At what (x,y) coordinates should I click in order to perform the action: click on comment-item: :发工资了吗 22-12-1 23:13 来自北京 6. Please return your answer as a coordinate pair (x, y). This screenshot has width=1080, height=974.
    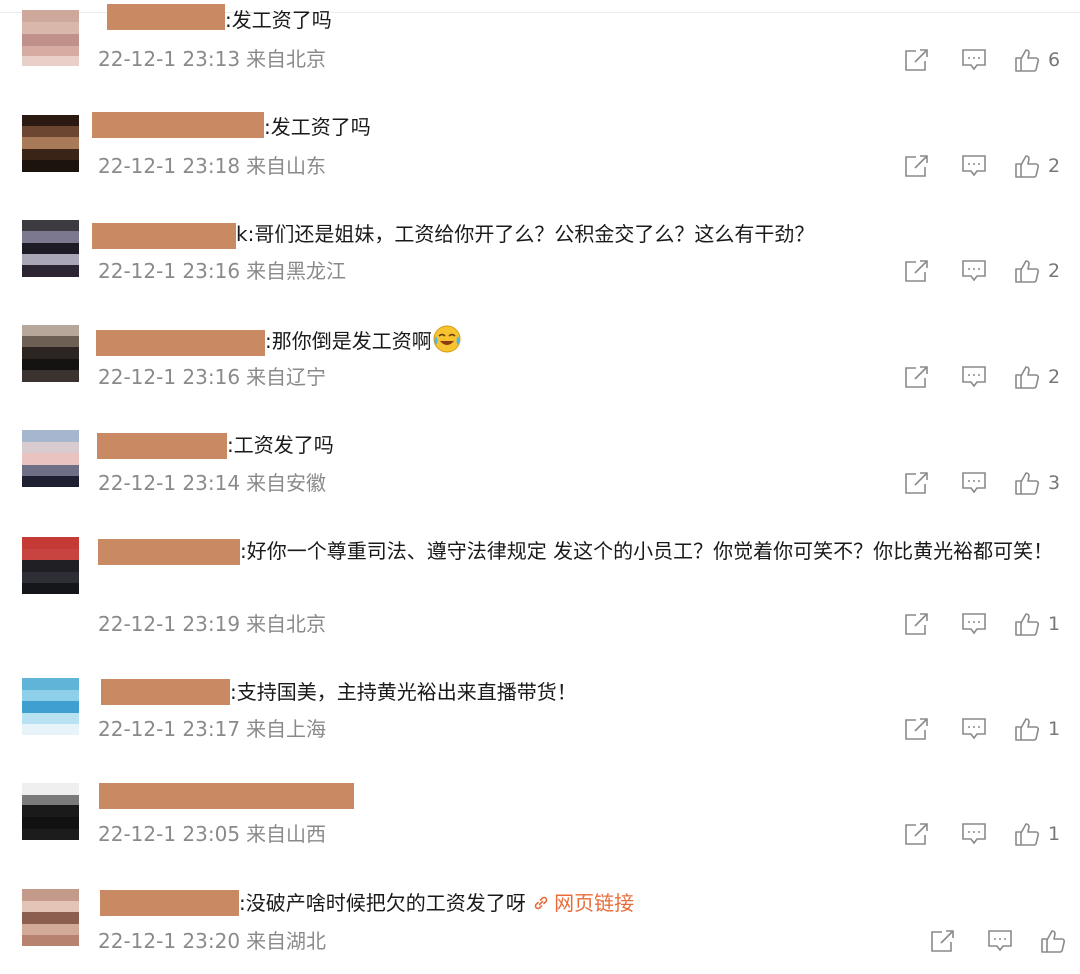
    Looking at the image, I should click on (540, 45).